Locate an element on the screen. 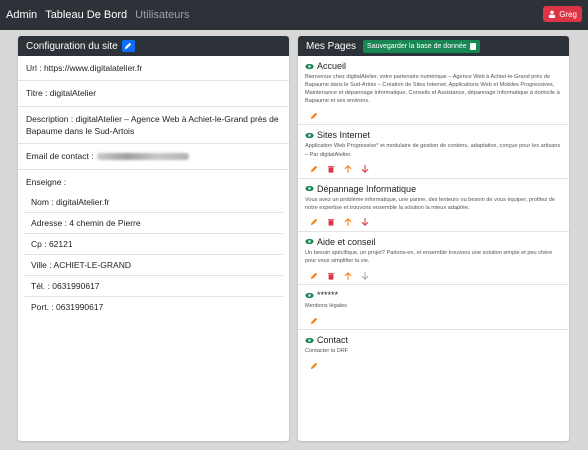  page-desc-contact: Contacter la DRF is located at coordinates (327, 351).